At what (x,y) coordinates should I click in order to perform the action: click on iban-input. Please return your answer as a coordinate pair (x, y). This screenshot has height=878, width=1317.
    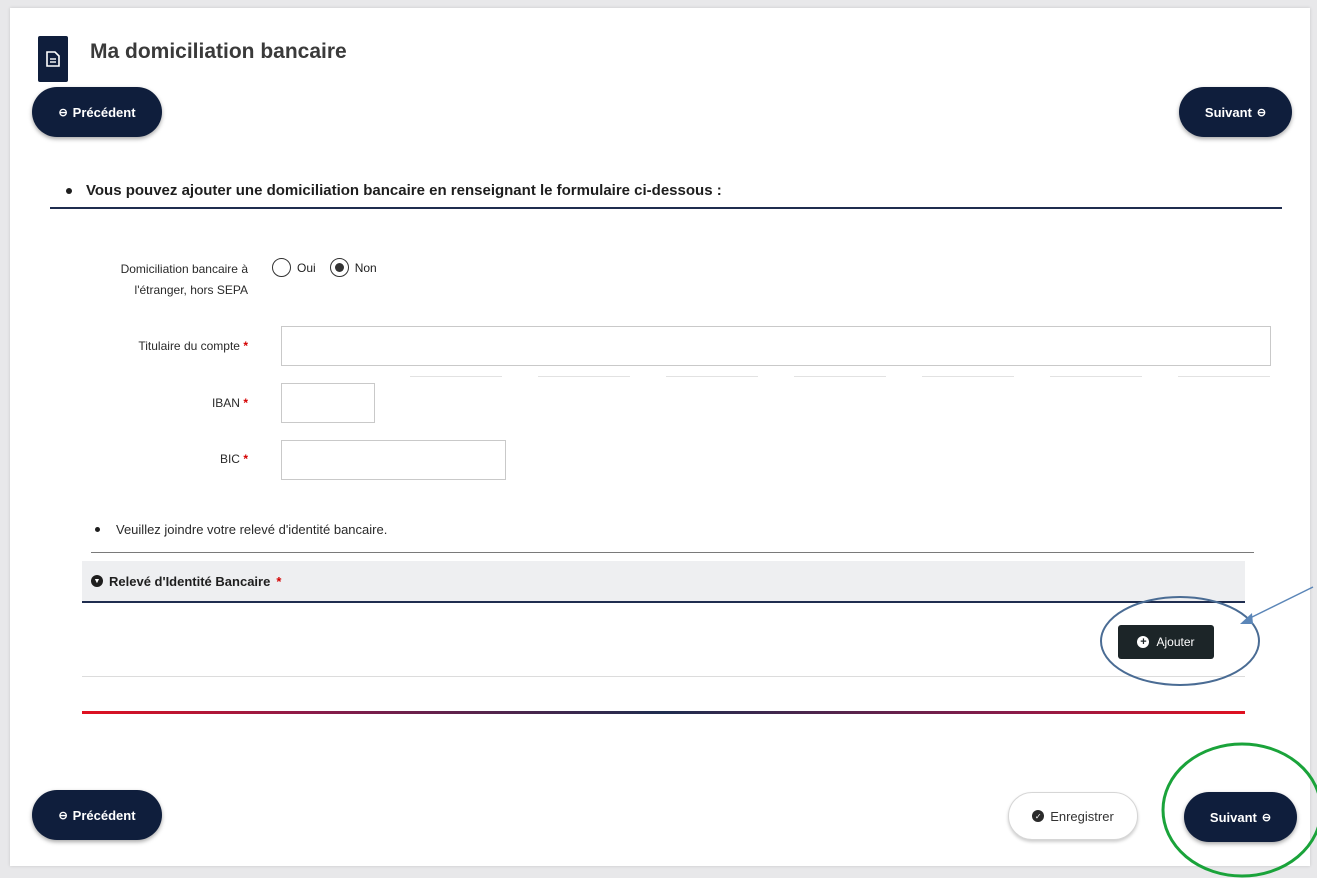
    Looking at the image, I should click on (328, 403).